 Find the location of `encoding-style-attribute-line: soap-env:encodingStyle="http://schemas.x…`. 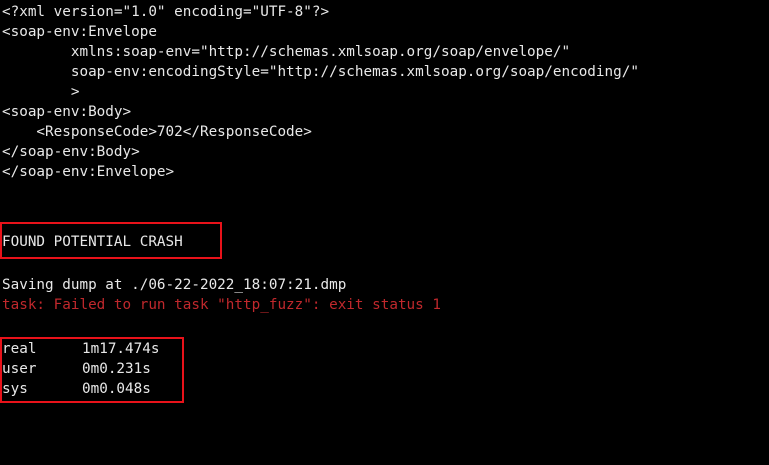

encoding-style-attribute-line: soap-env:encodingStyle="http://schemas.x… is located at coordinates (320, 72).